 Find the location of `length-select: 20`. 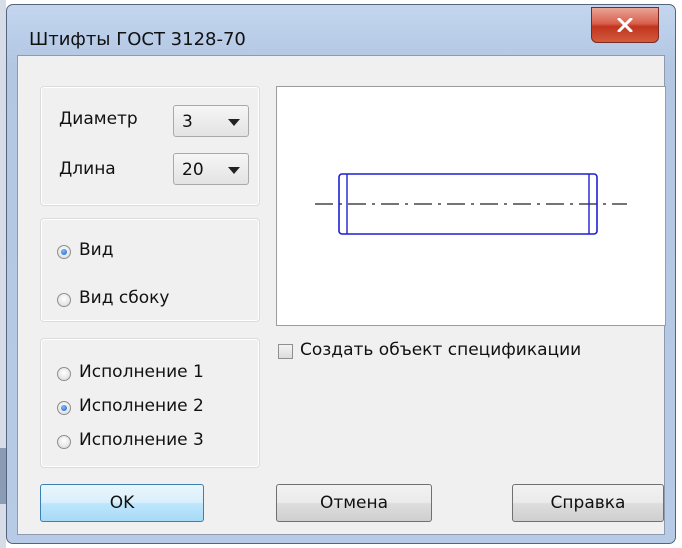

length-select: 20 is located at coordinates (211, 169).